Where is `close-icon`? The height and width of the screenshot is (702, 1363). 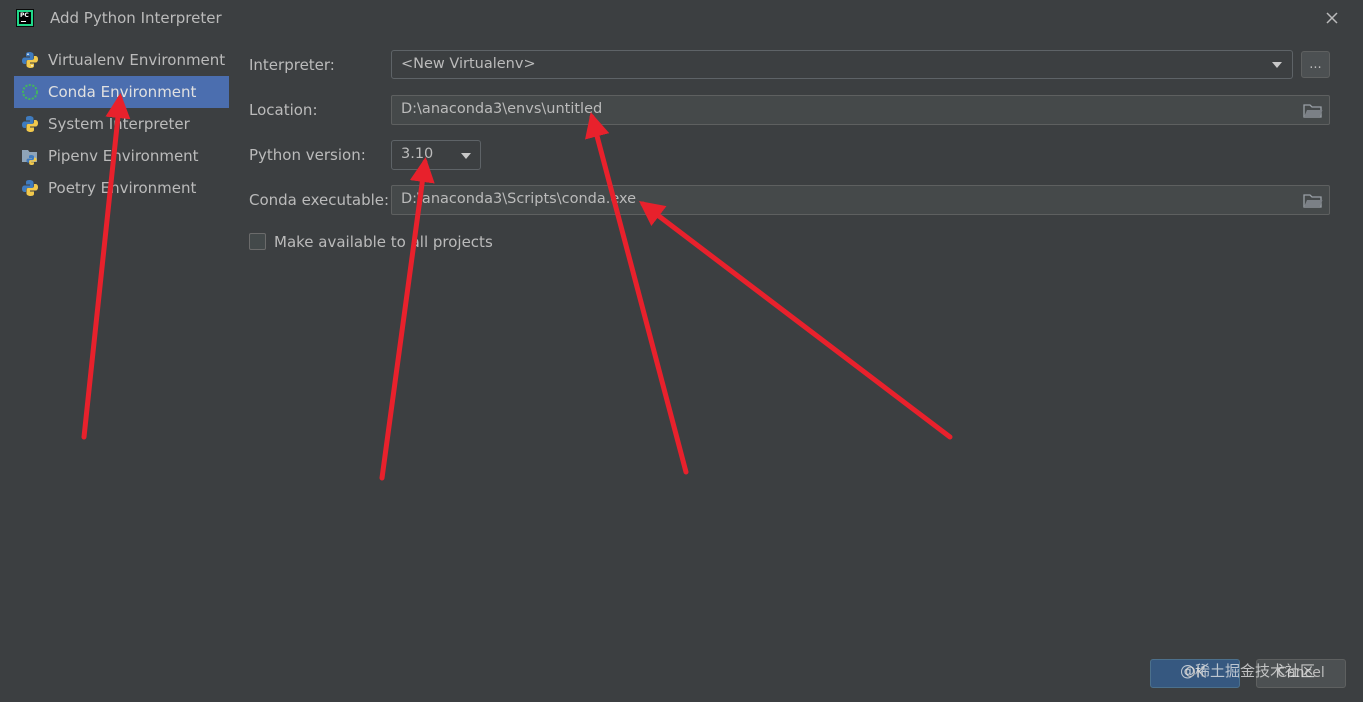
close-icon is located at coordinates (1332, 18).